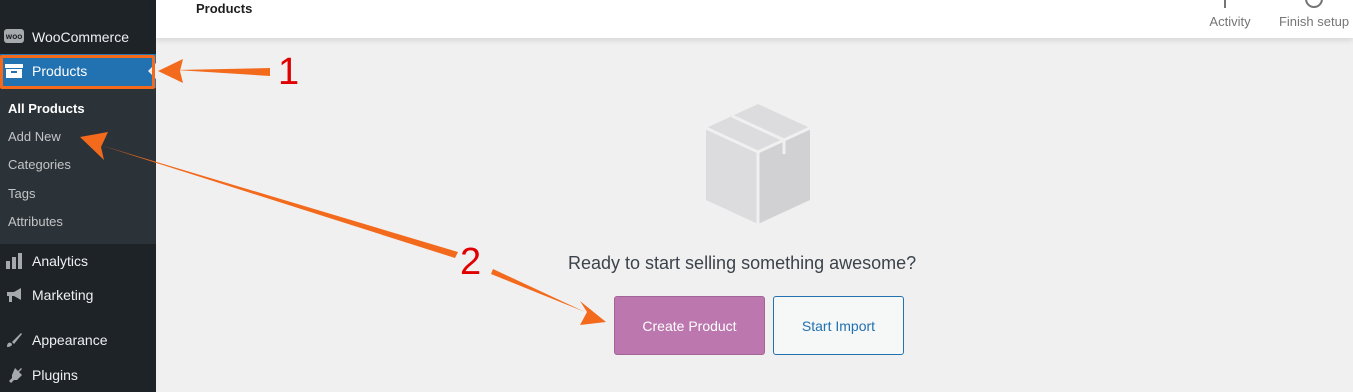 Image resolution: width=1353 pixels, height=392 pixels. What do you see at coordinates (46, 109) in the screenshot?
I see `submenu-item-all-products: All Products` at bounding box center [46, 109].